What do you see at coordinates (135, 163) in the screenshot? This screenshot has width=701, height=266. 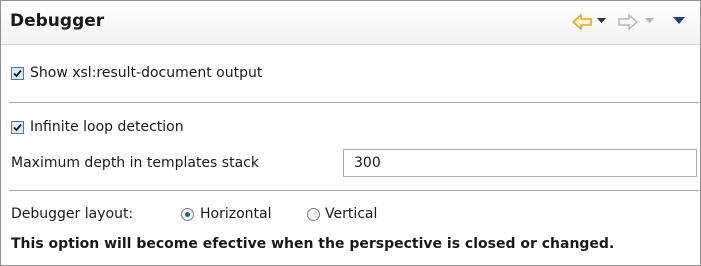 I see `max-depth-label: Maximum depth in templates stack` at bounding box center [135, 163].